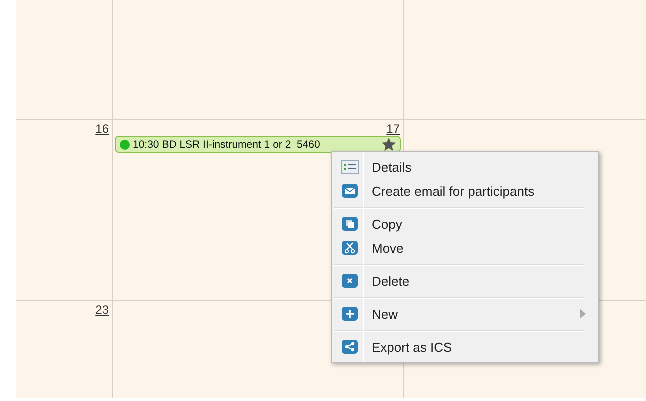 Image resolution: width=646 pixels, height=401 pixels. What do you see at coordinates (394, 128) in the screenshot?
I see `day-number: 17` at bounding box center [394, 128].